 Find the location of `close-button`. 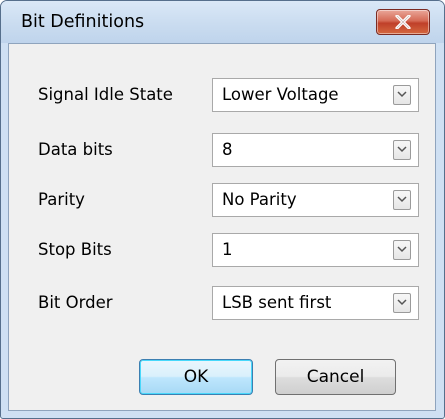

close-button is located at coordinates (403, 22).